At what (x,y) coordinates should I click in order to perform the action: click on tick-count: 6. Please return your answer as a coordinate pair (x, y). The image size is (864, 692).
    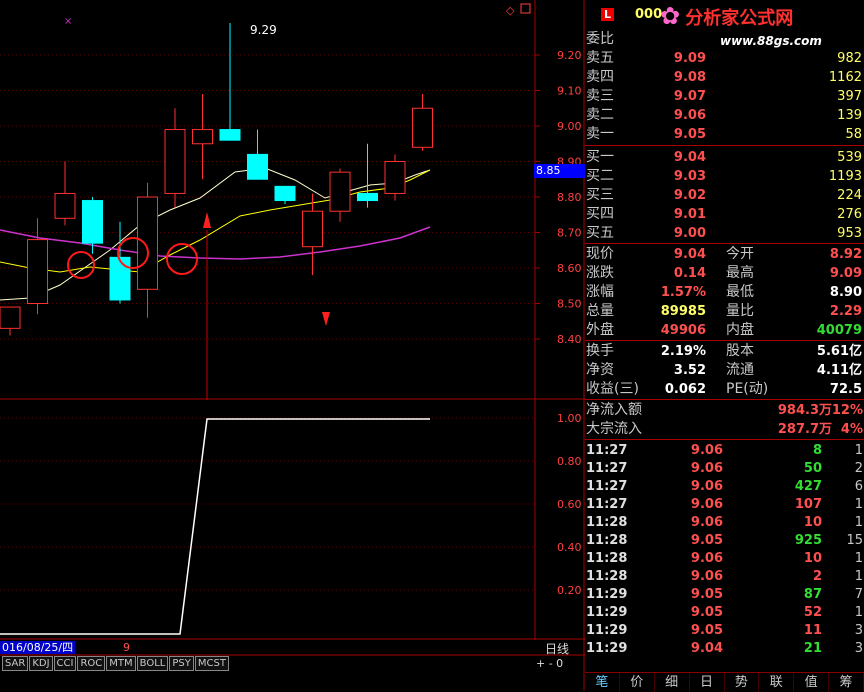
    Looking at the image, I should click on (858, 486).